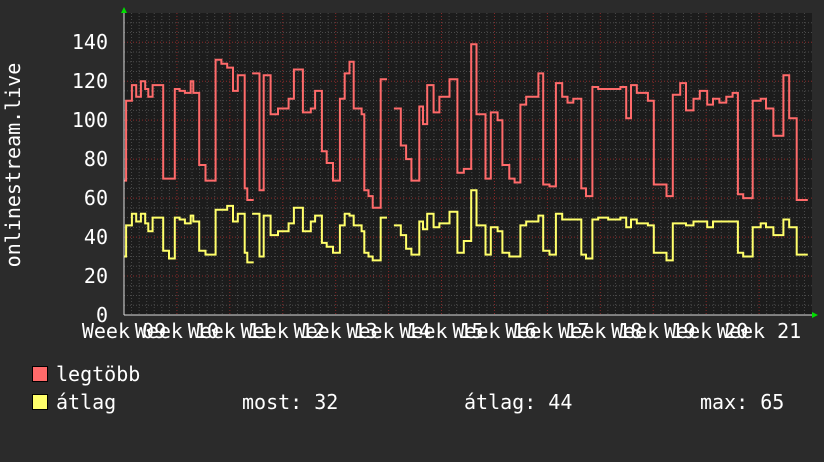 The height and width of the screenshot is (462, 824). I want to click on y-tick-label: 120, so click(90, 81).